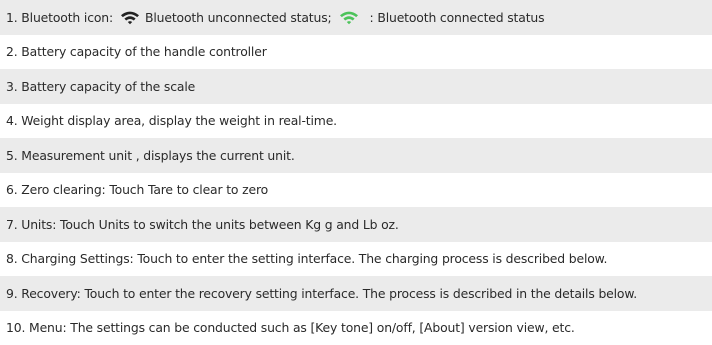 The width and height of the screenshot is (712, 345). What do you see at coordinates (356, 86) in the screenshot?
I see `list-item-3: 3. Battery capacity of the scale` at bounding box center [356, 86].